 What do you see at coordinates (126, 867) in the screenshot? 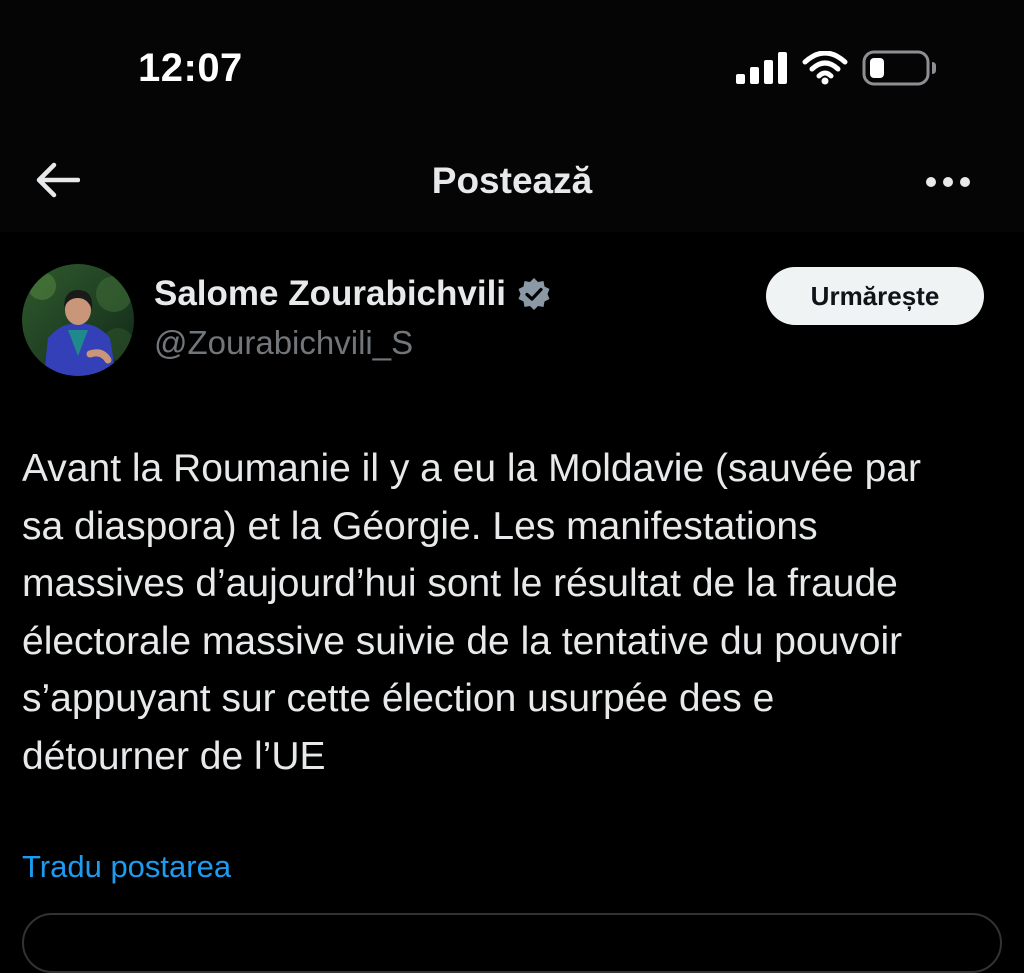
I see `translate-post-link: Tradu postarea` at bounding box center [126, 867].